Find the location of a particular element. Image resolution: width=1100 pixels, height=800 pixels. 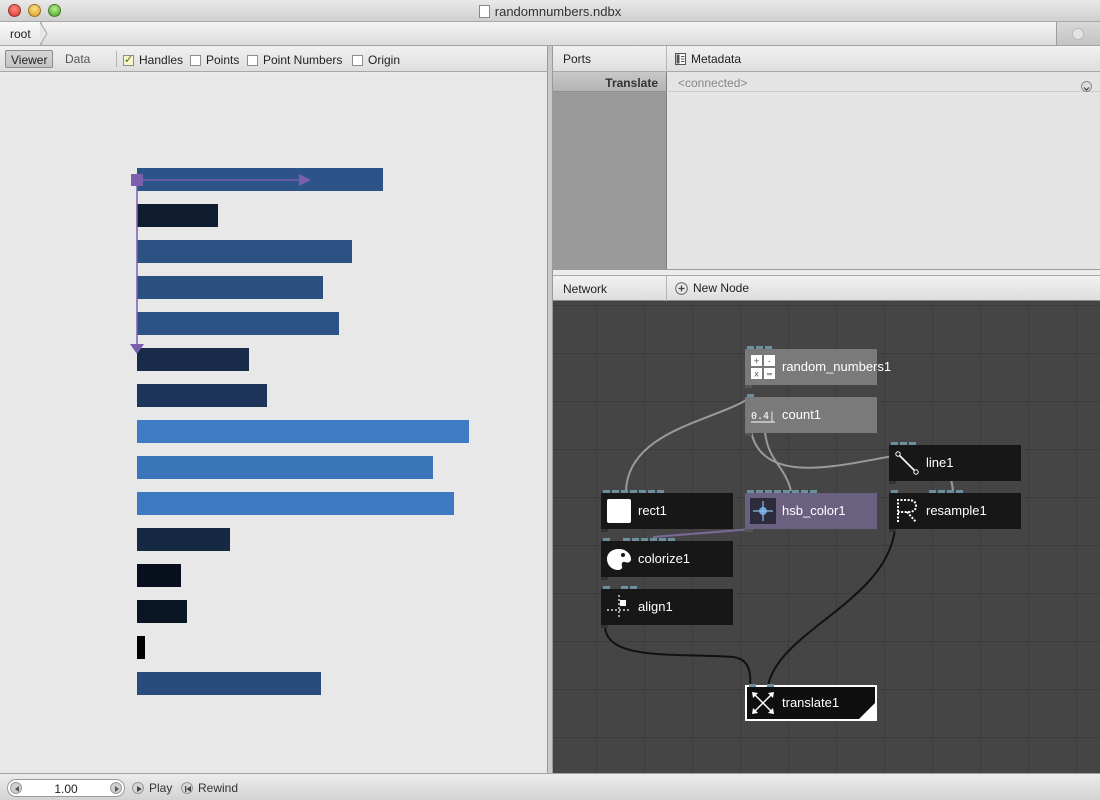

node-resample: resample1 is located at coordinates (955, 511).